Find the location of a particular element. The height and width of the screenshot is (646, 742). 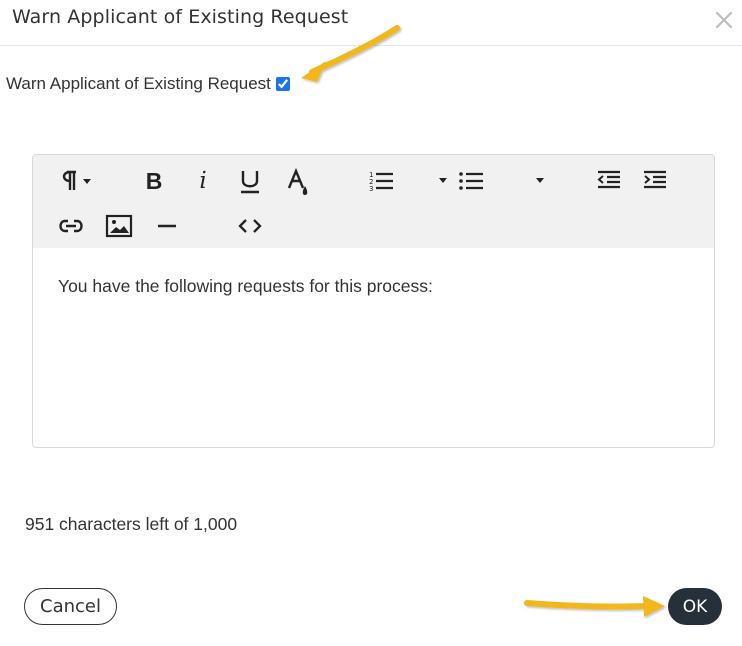

chevron-down-icon is located at coordinates (540, 180).